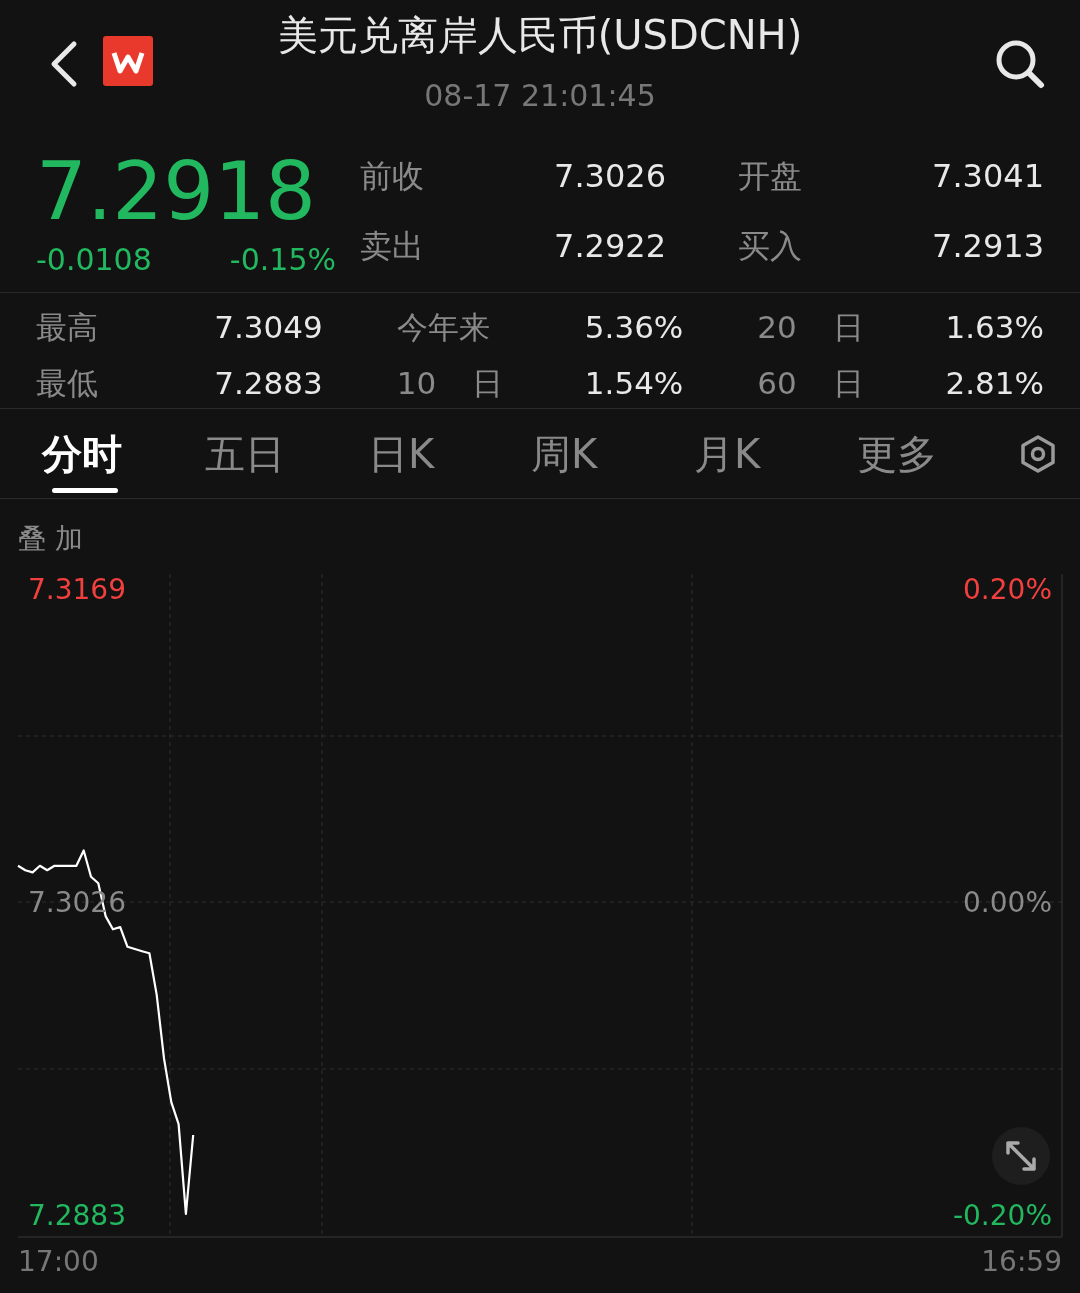  What do you see at coordinates (1021, 1156) in the screenshot?
I see `expand-icon` at bounding box center [1021, 1156].